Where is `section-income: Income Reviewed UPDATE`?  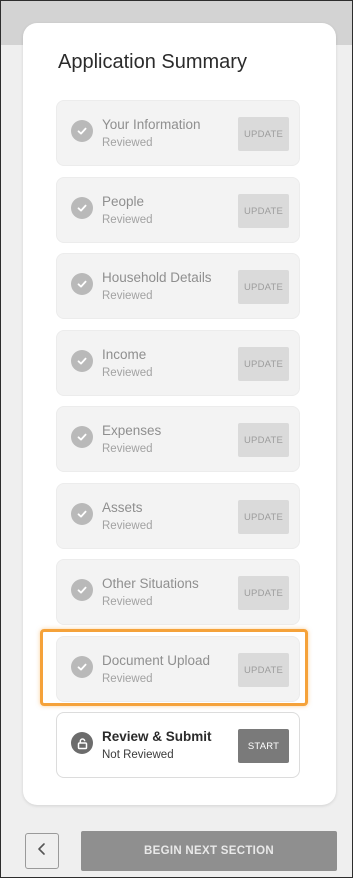
section-income: Income Reviewed UPDATE is located at coordinates (178, 363).